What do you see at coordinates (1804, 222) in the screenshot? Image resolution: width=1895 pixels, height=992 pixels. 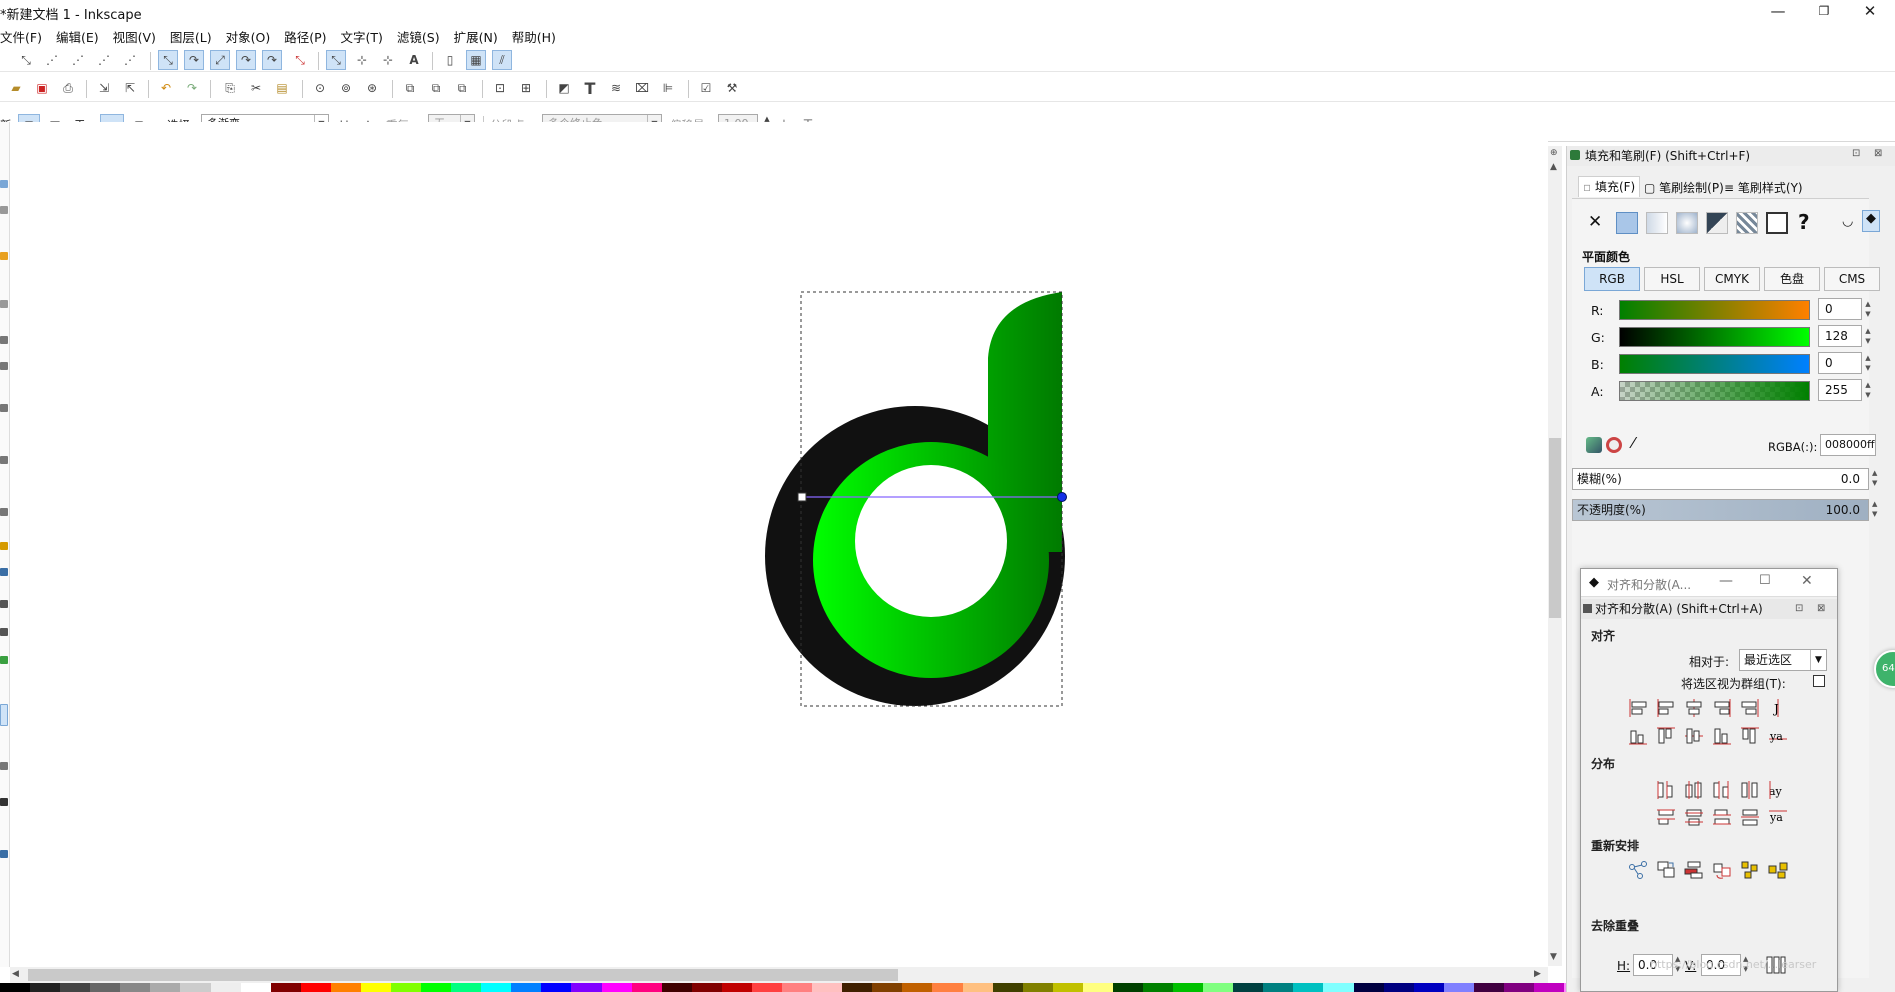 I see `unset-paint-icon: ?` at bounding box center [1804, 222].